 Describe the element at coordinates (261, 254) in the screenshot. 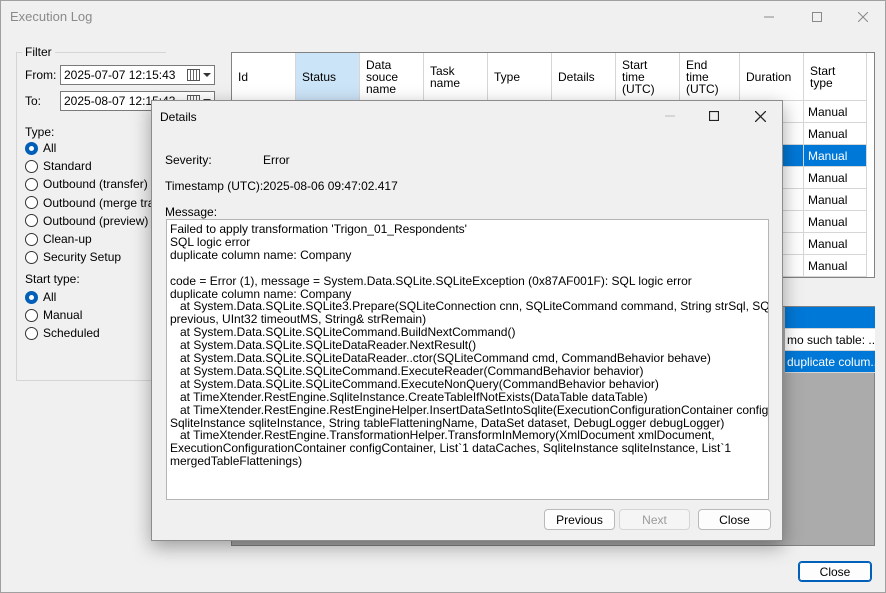

I see `message-line: duplicate column name: Company` at that location.